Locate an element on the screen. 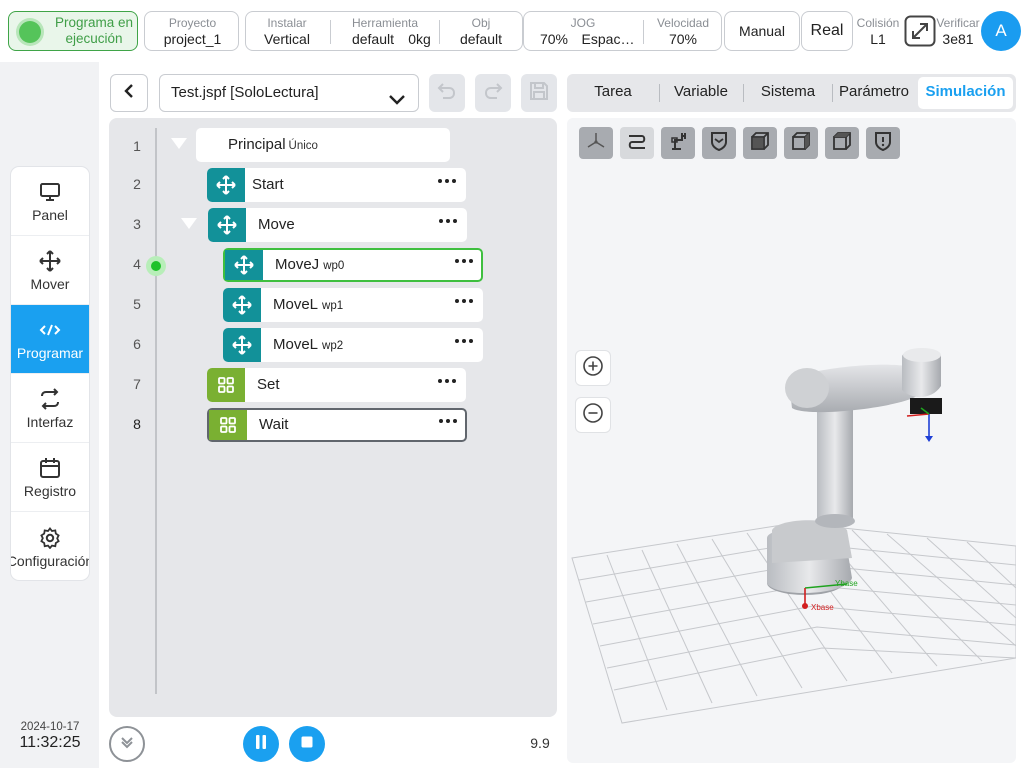 The height and width of the screenshot is (768, 1024). line-number: 6 is located at coordinates (137, 344).